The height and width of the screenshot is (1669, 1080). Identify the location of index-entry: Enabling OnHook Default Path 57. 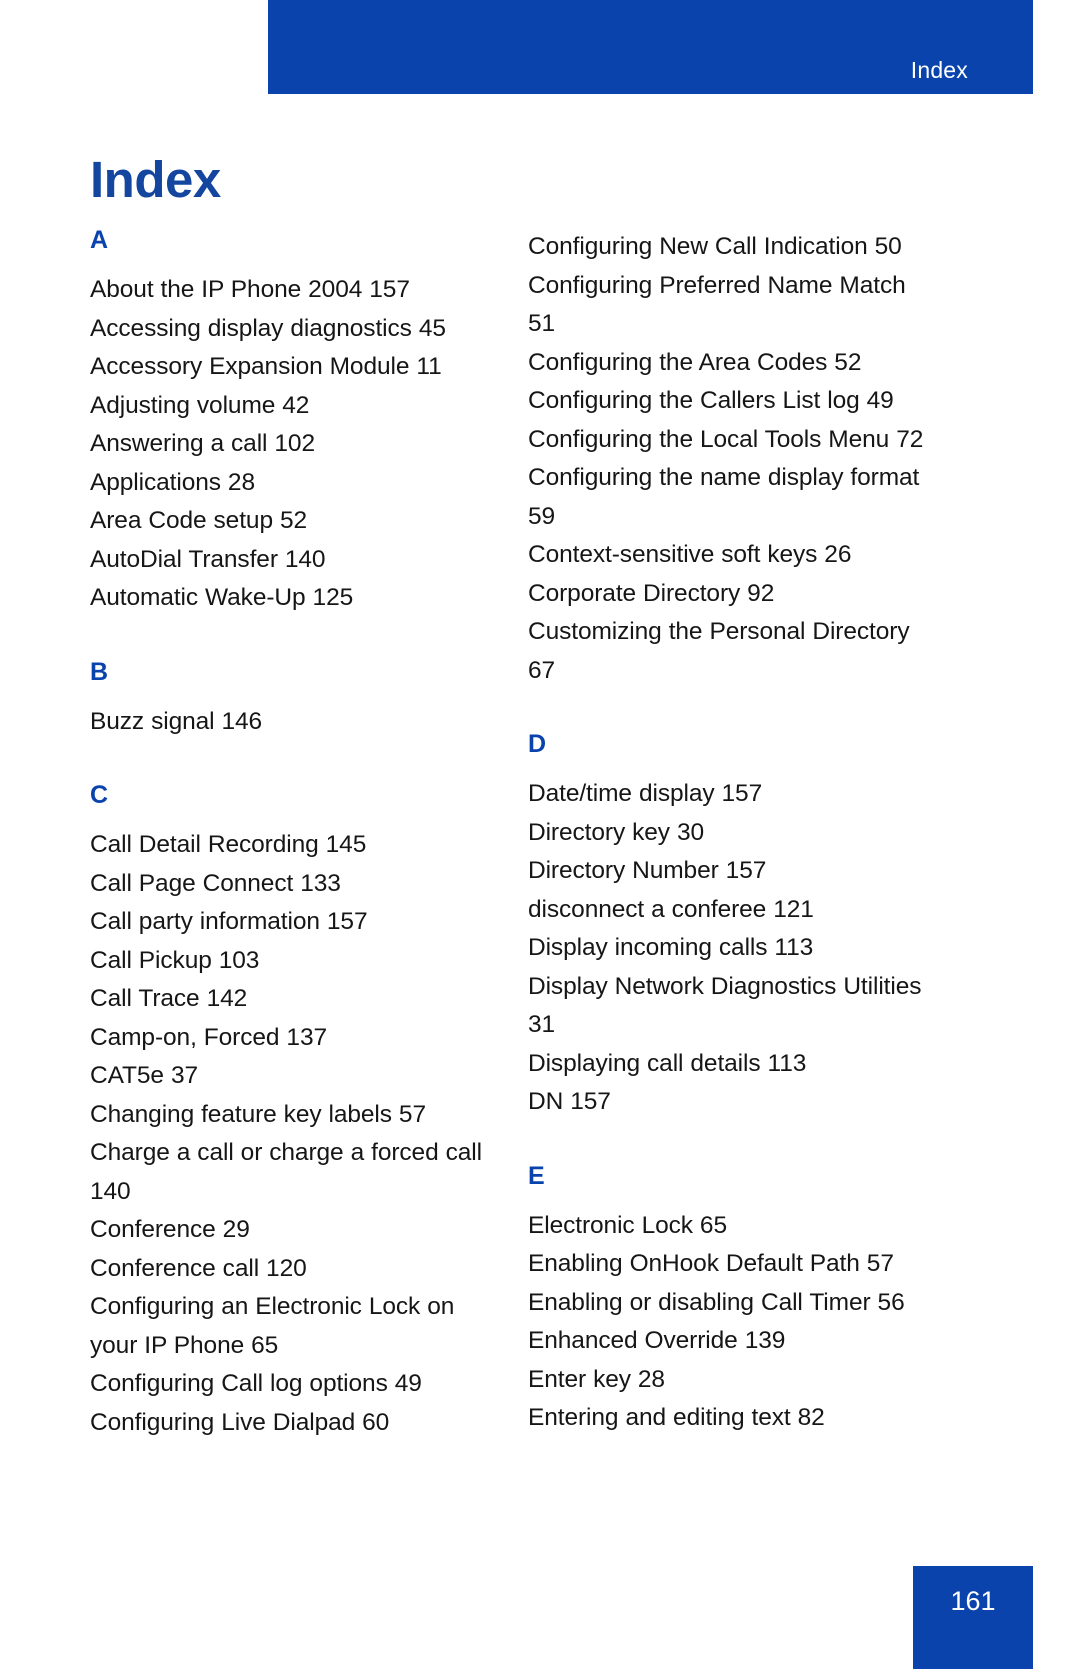
(711, 1263).